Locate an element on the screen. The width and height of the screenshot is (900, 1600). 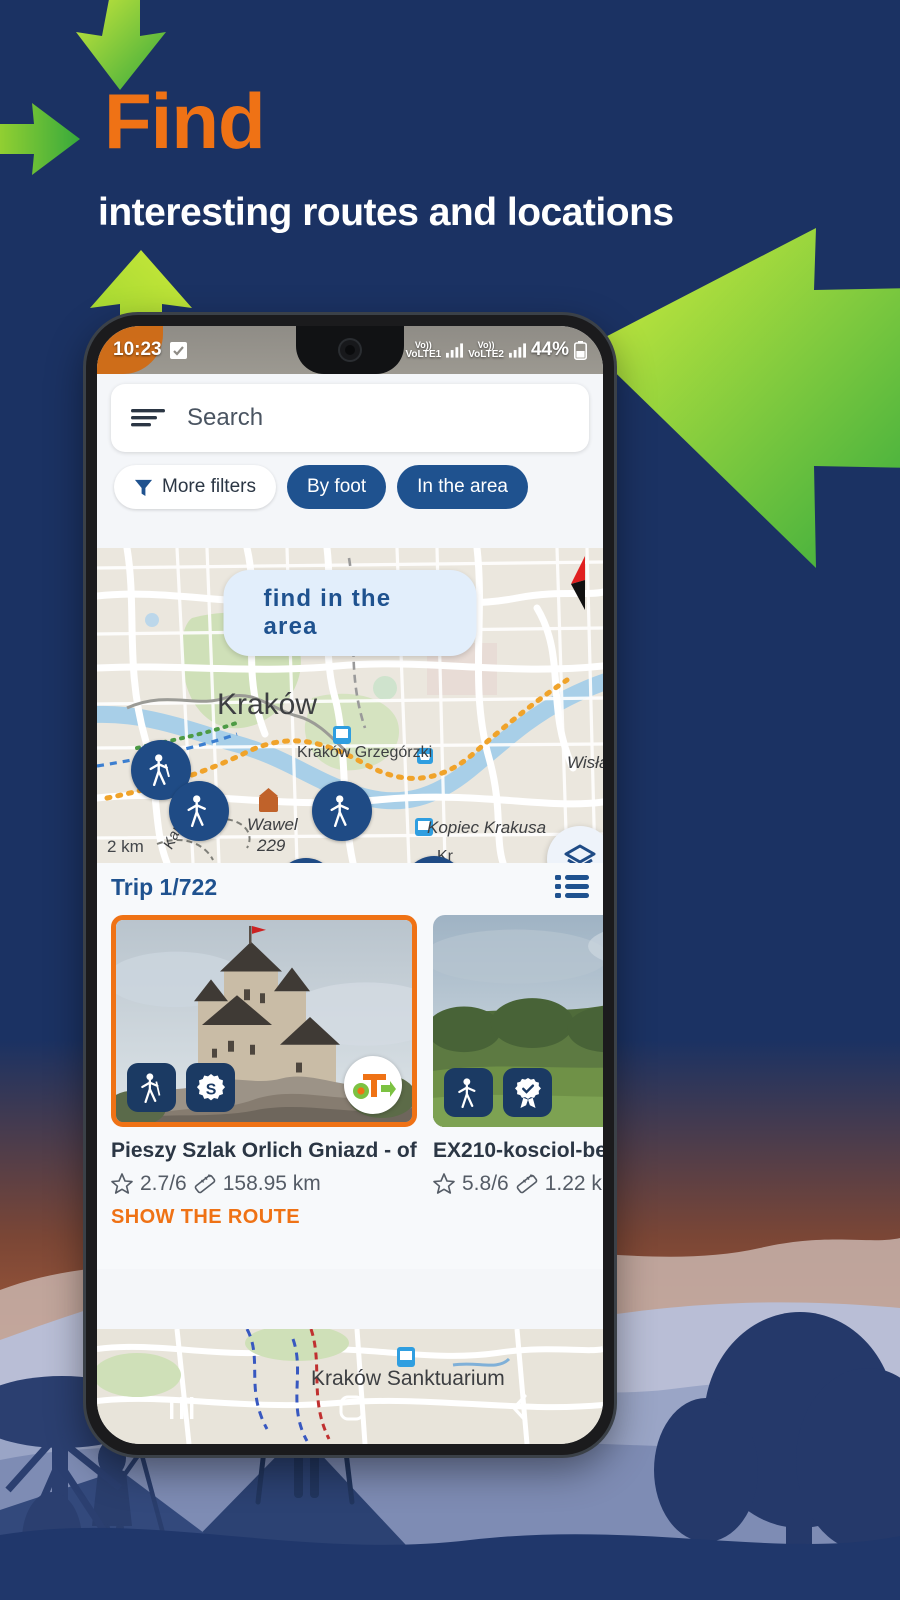
map-scale-label: 2 km is located at coordinates (125, 846).